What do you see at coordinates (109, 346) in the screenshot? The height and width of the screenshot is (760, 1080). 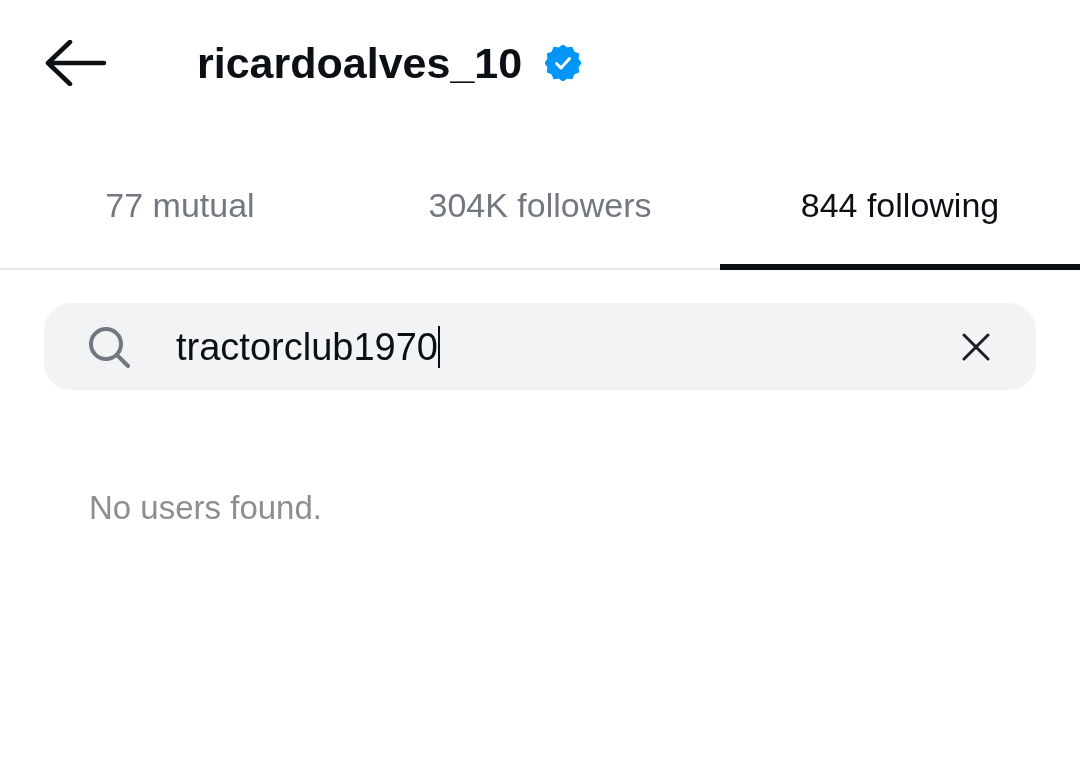 I see `search-icon` at bounding box center [109, 346].